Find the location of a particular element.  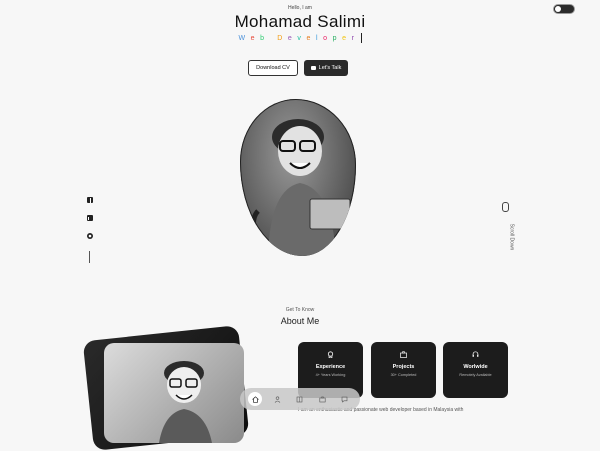

role-letter: v is located at coordinates (302, 38).